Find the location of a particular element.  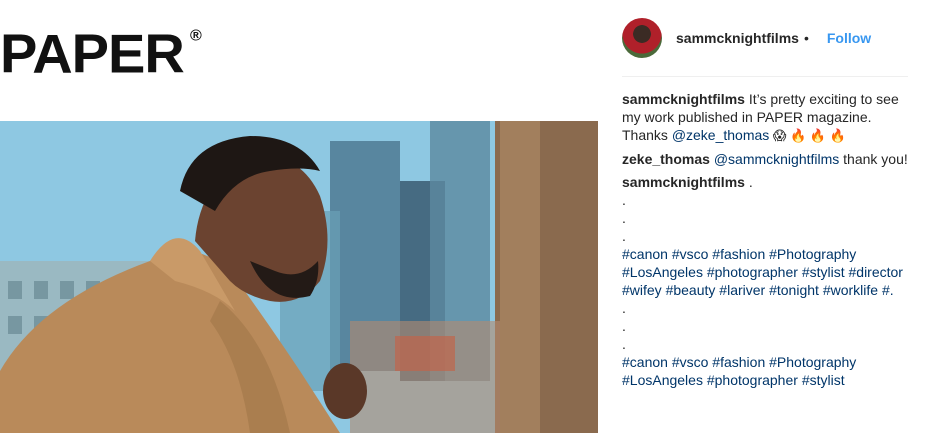

hashtag-link: #lariver is located at coordinates (742, 290).